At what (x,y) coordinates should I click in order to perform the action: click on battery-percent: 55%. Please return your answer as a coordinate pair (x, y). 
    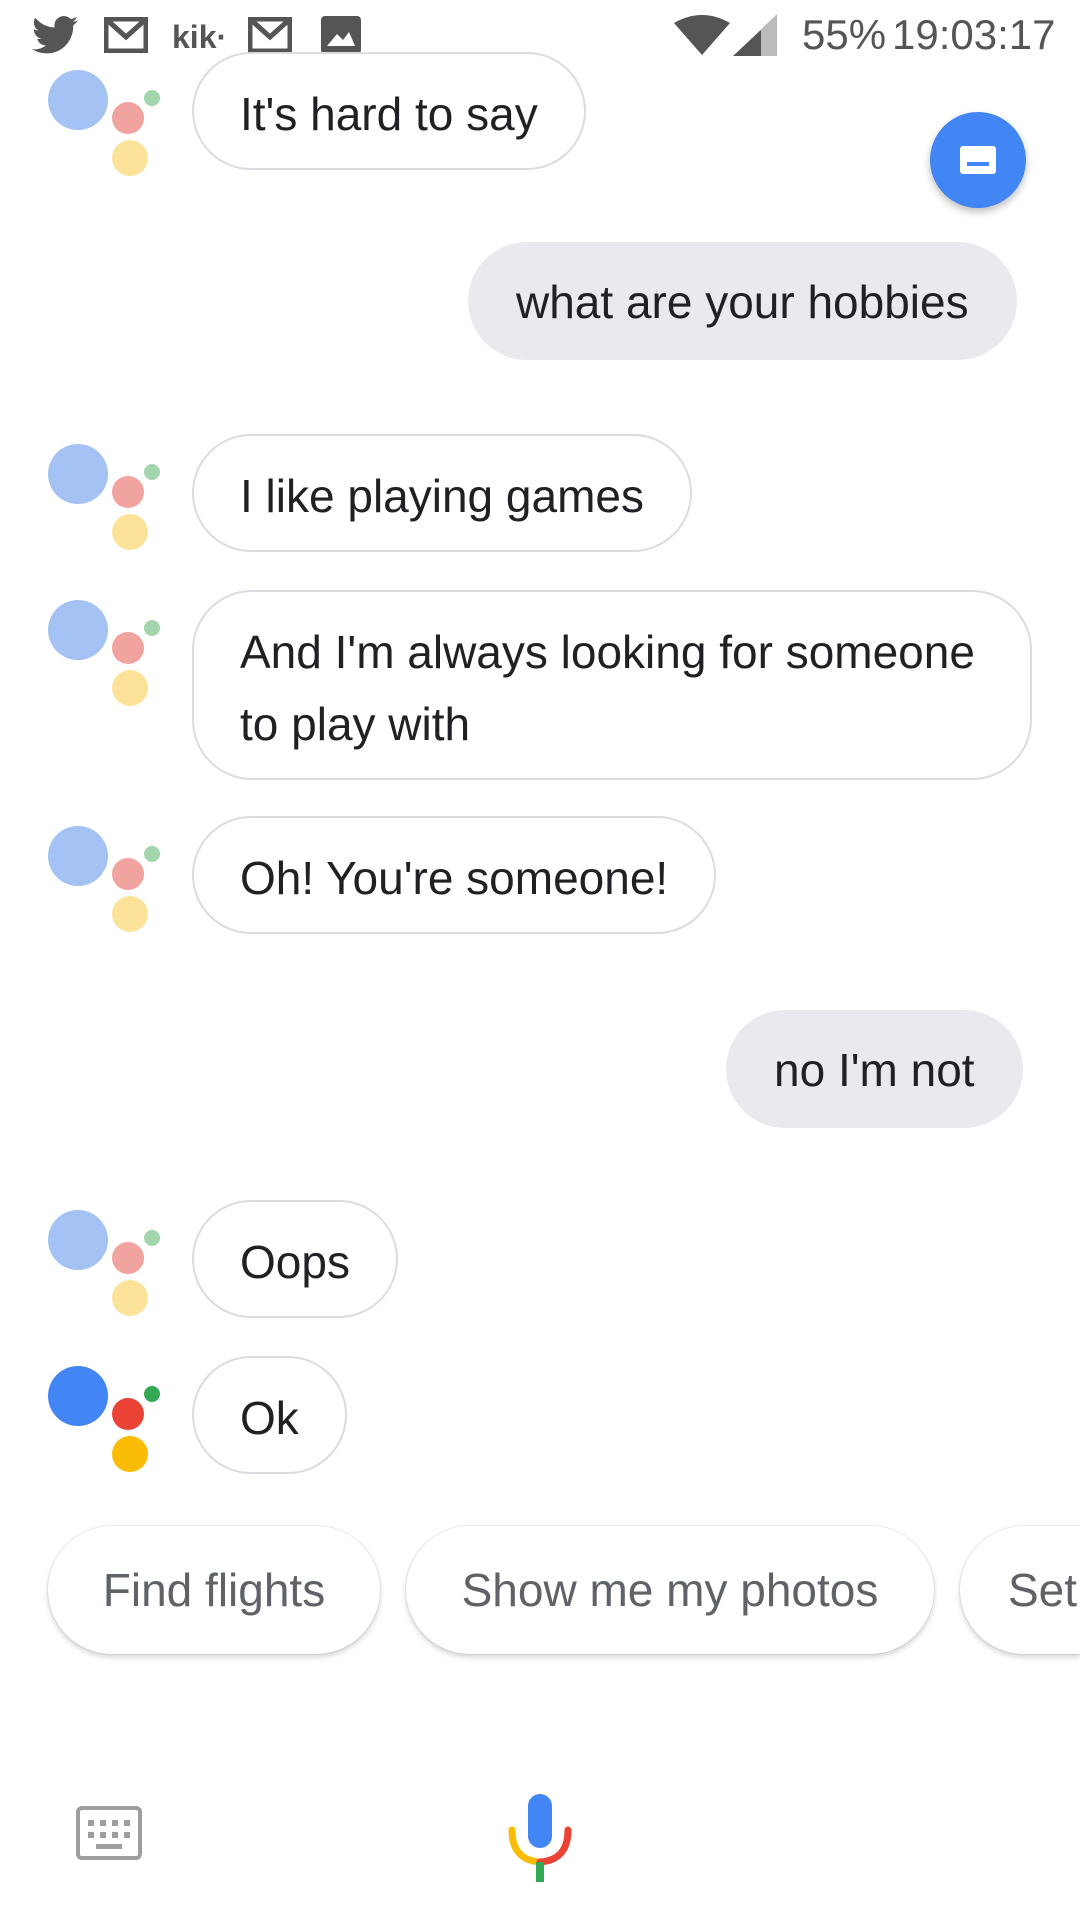
    Looking at the image, I should click on (844, 34).